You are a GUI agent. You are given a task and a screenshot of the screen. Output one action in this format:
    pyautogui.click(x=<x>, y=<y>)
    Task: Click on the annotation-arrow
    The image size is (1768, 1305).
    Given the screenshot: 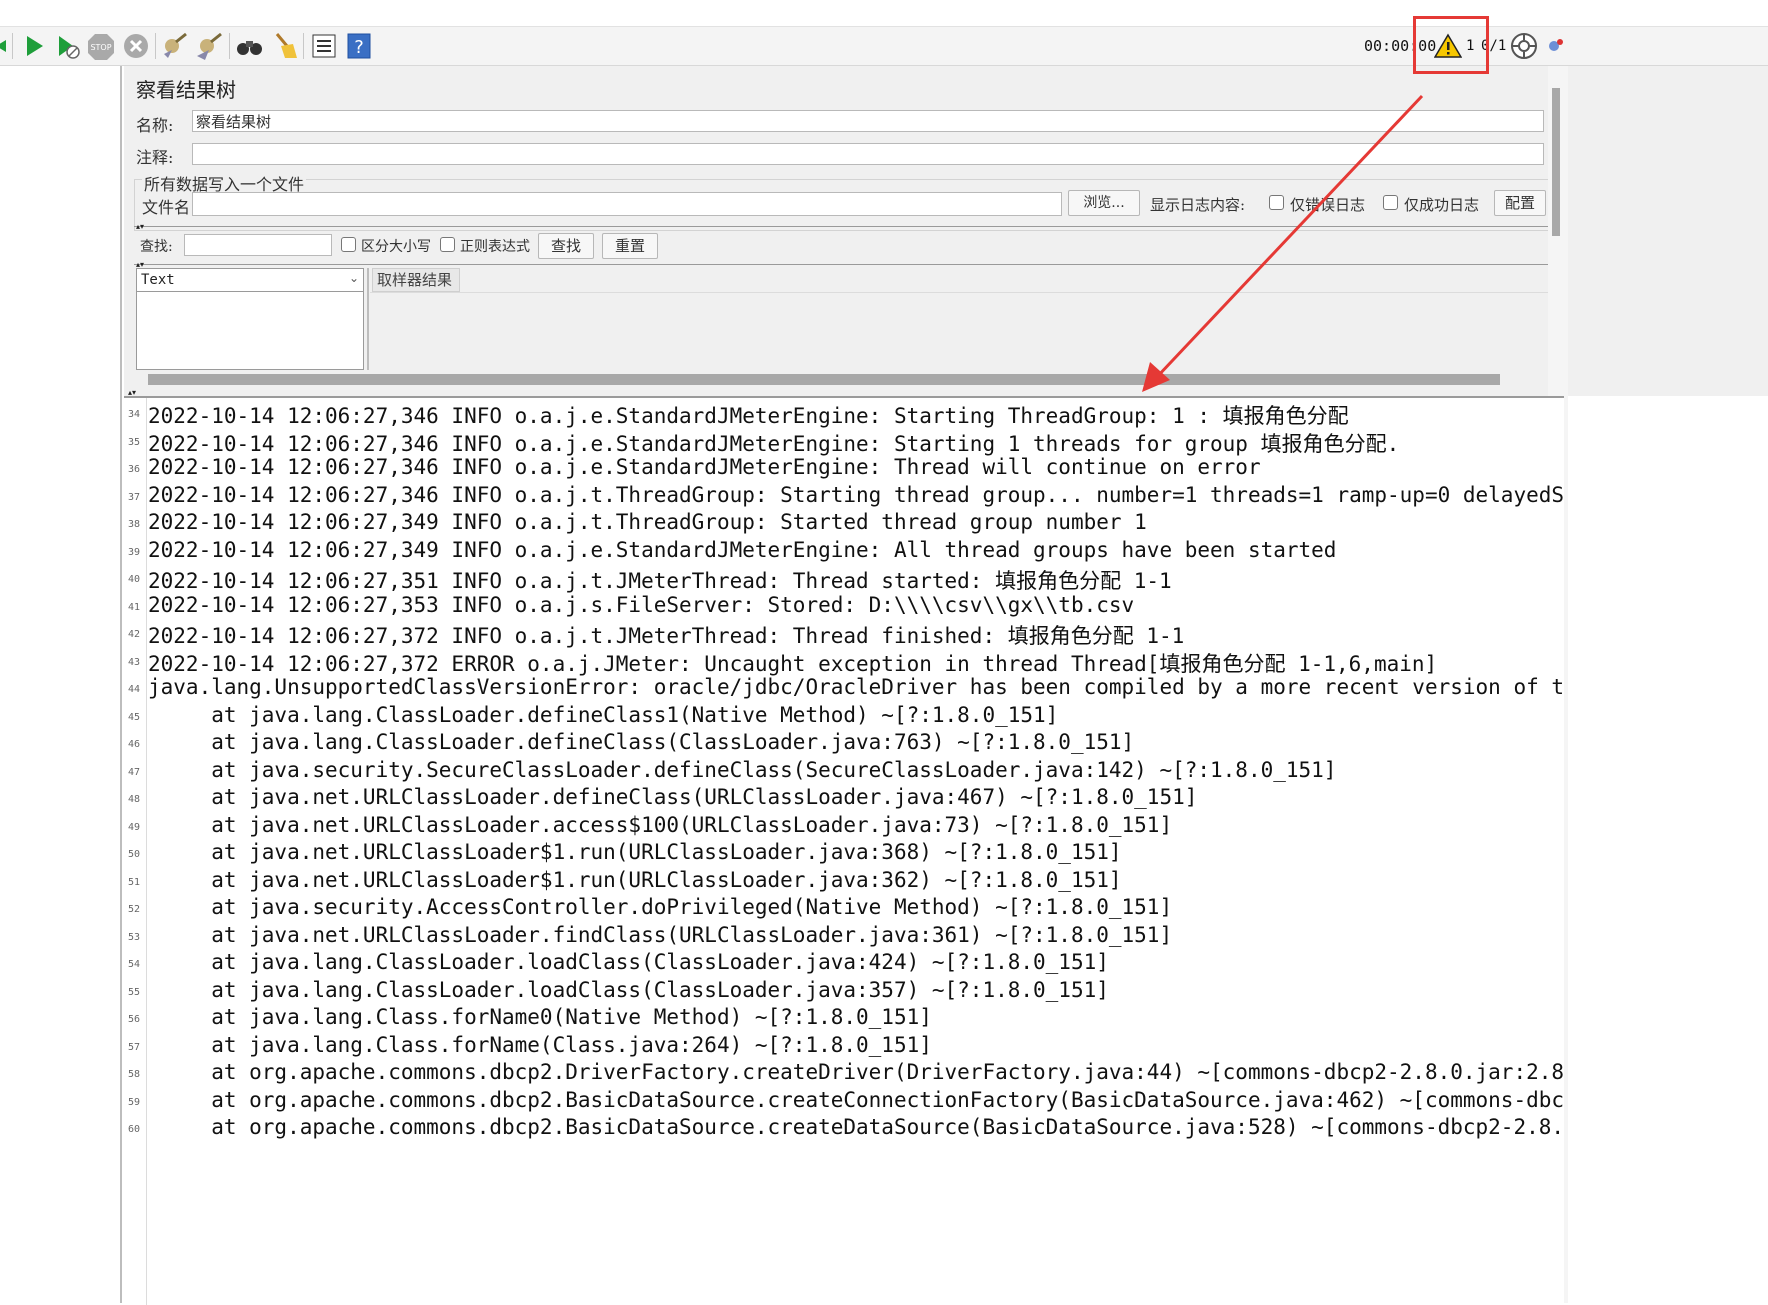 What is the action you would take?
    pyautogui.click(x=1283, y=243)
    